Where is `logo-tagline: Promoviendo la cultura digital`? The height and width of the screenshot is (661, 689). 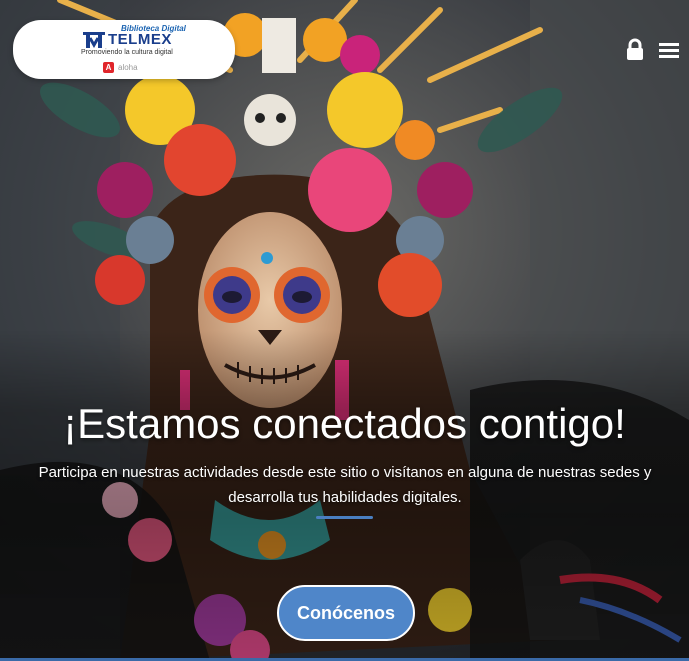
logo-tagline: Promoviendo la cultura digital is located at coordinates (127, 52).